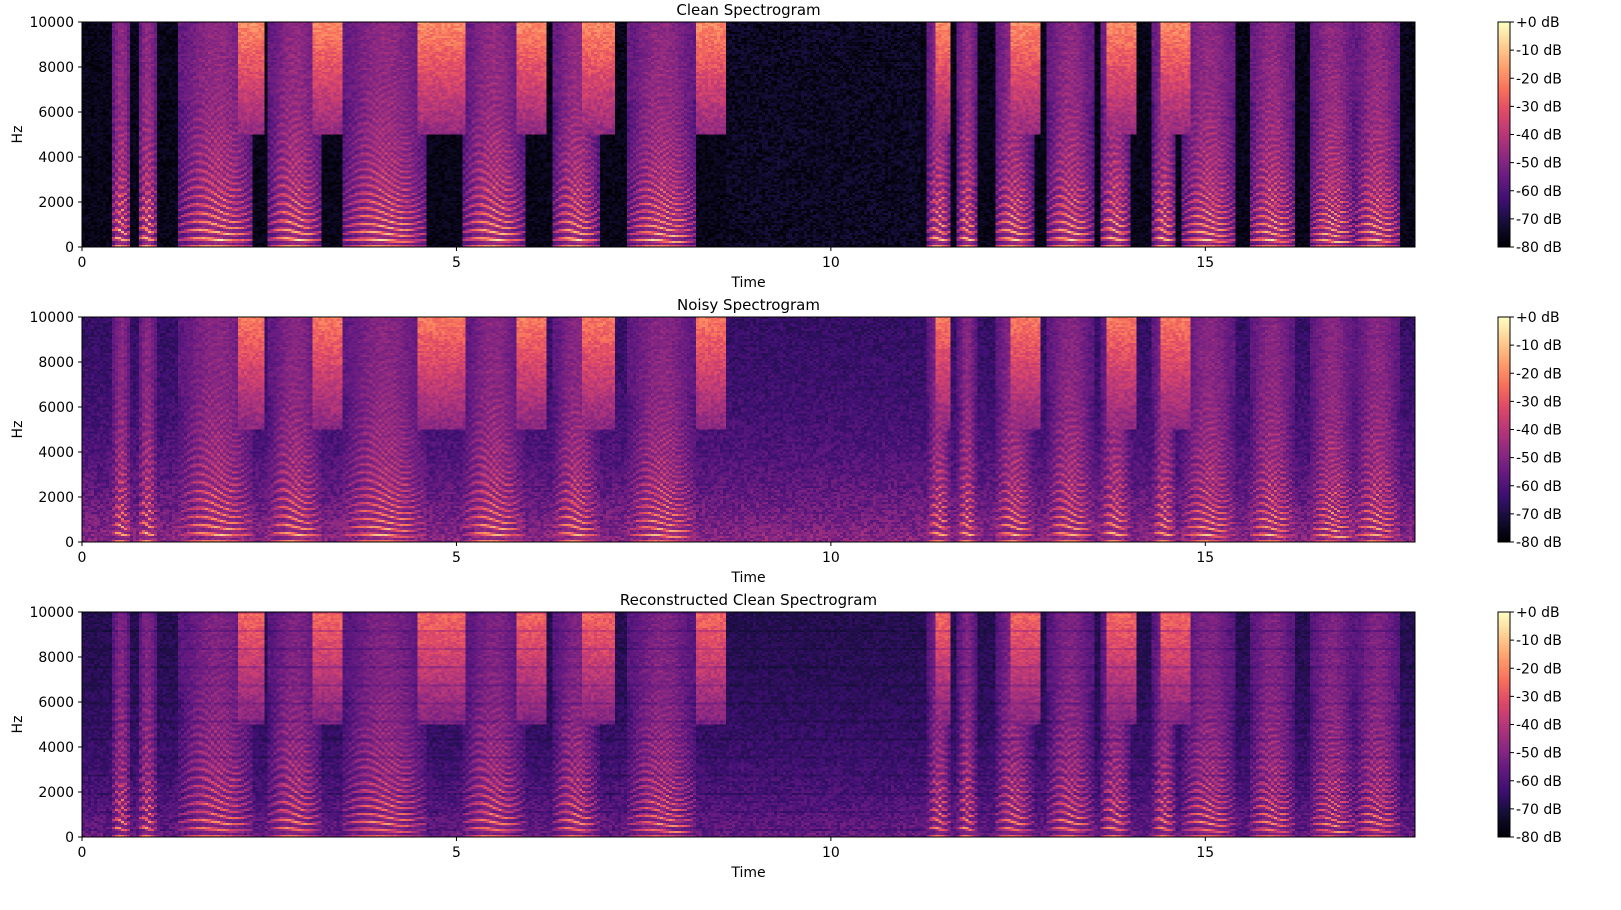 The width and height of the screenshot is (1621, 910). What do you see at coordinates (748, 600) in the screenshot?
I see `chart-title: Reconstructed Clean Spectrogram` at bounding box center [748, 600].